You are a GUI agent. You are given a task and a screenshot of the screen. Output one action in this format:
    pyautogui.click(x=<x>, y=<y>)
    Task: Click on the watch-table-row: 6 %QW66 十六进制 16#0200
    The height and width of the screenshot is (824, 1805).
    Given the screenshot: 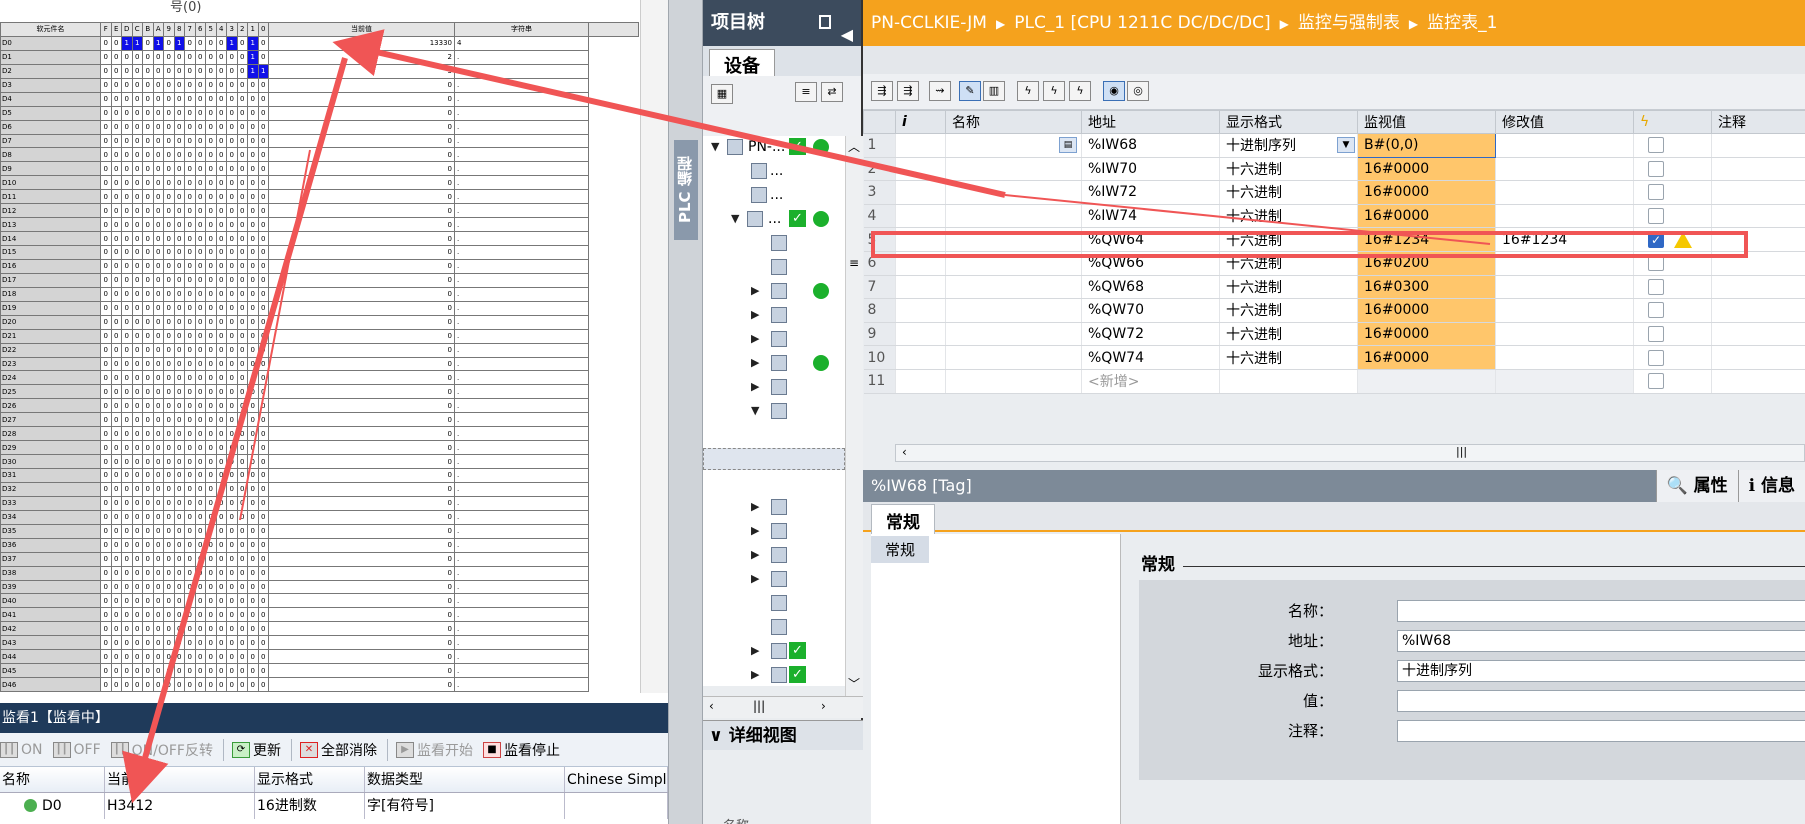 What is the action you would take?
    pyautogui.click(x=1334, y=263)
    